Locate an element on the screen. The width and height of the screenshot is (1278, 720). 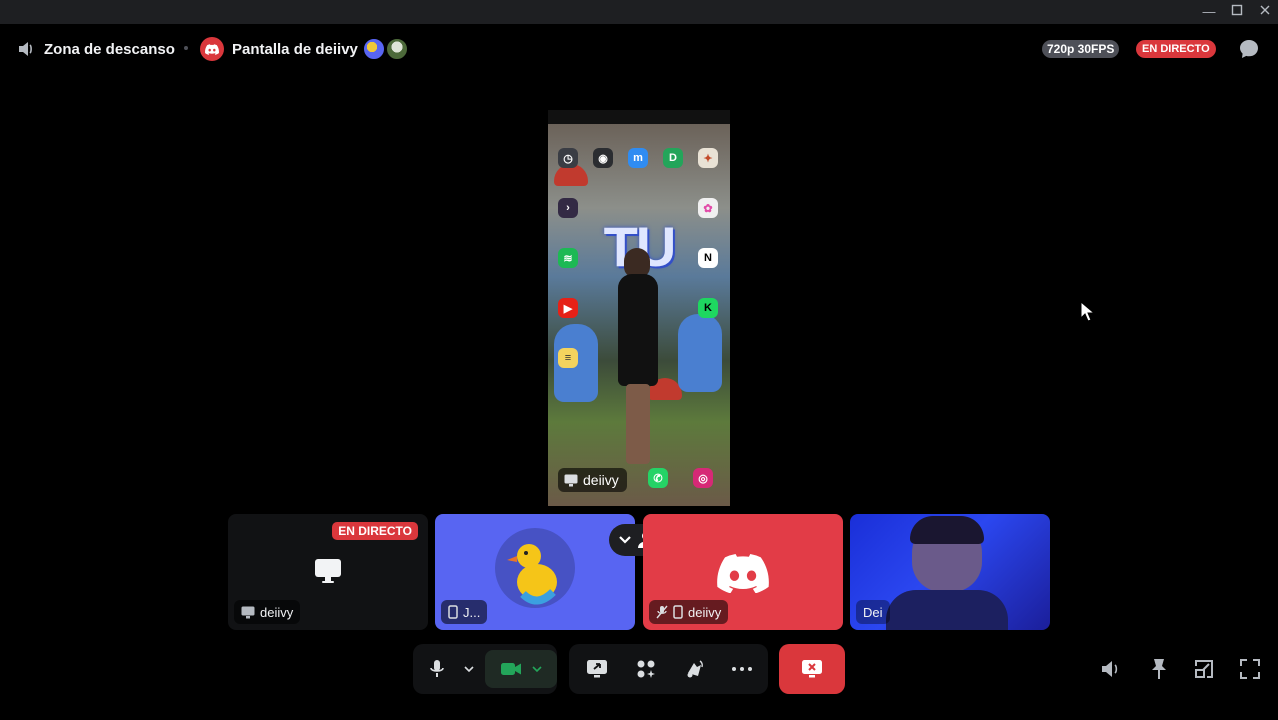
participant-label: Dei is located at coordinates (873, 612).